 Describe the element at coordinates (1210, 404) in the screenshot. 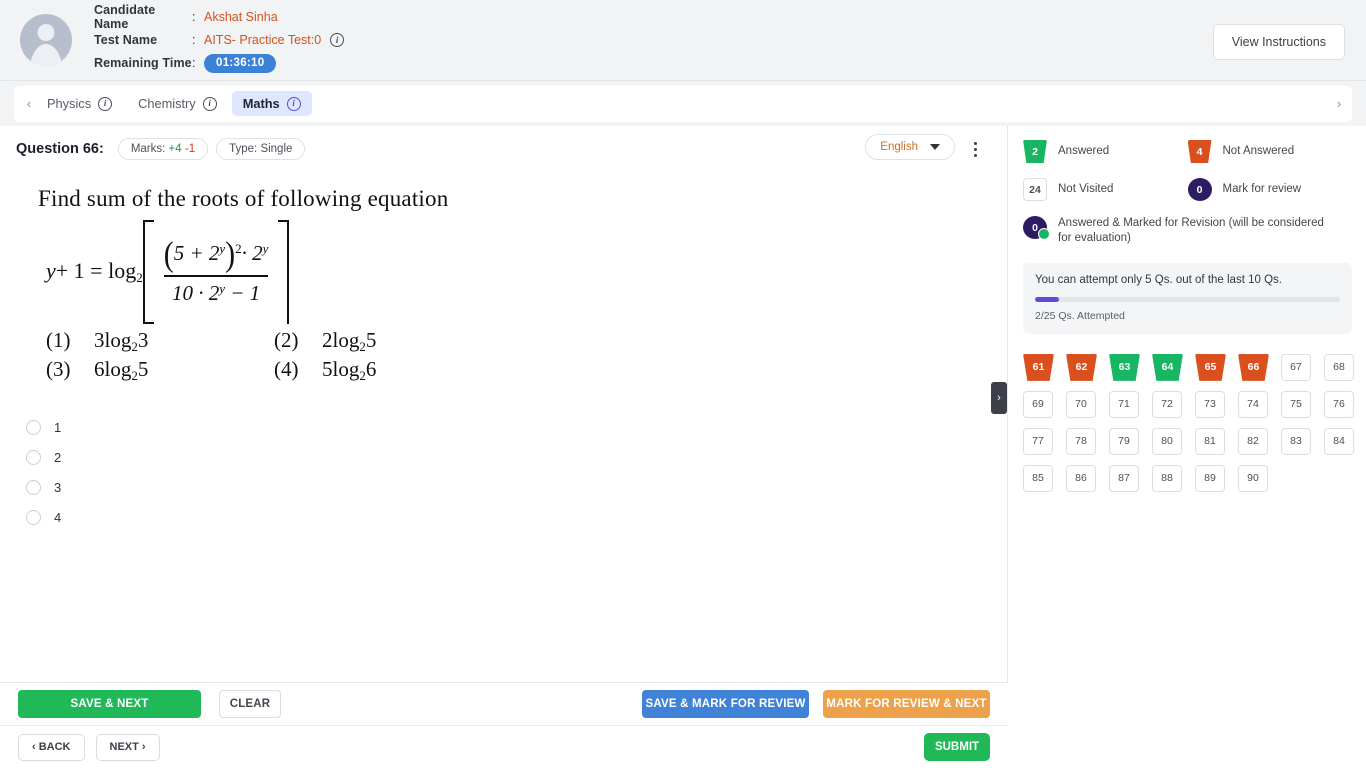

I see `question-number-73: 73` at that location.